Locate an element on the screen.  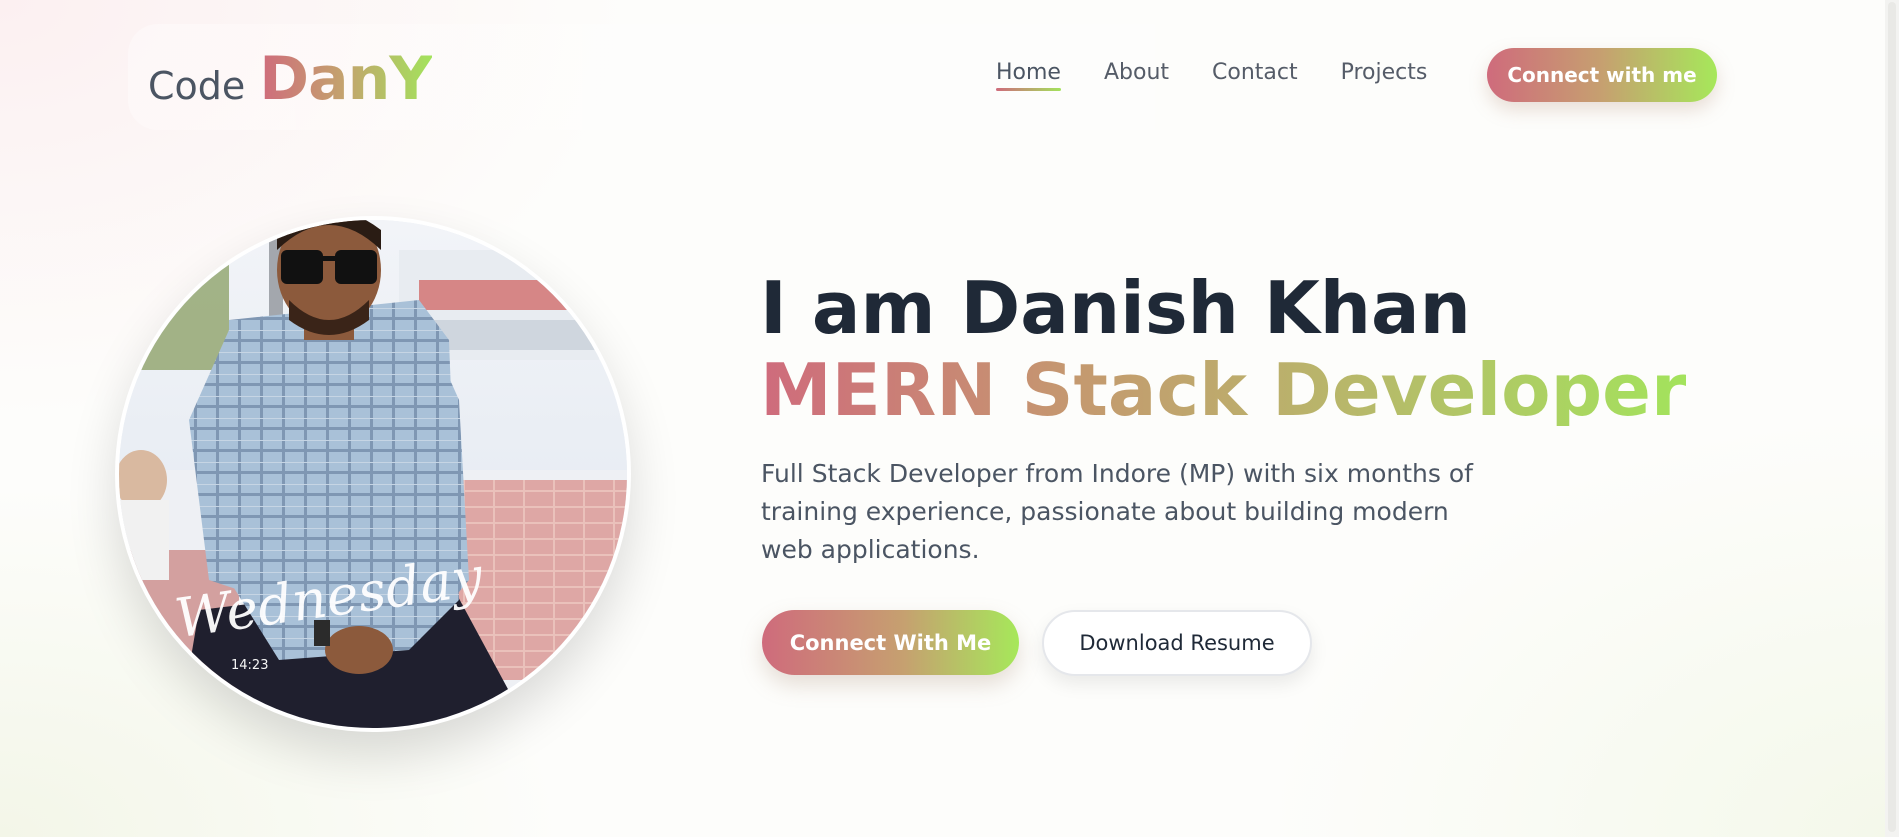
brand-logo: Code DanY is located at coordinates (290, 79).